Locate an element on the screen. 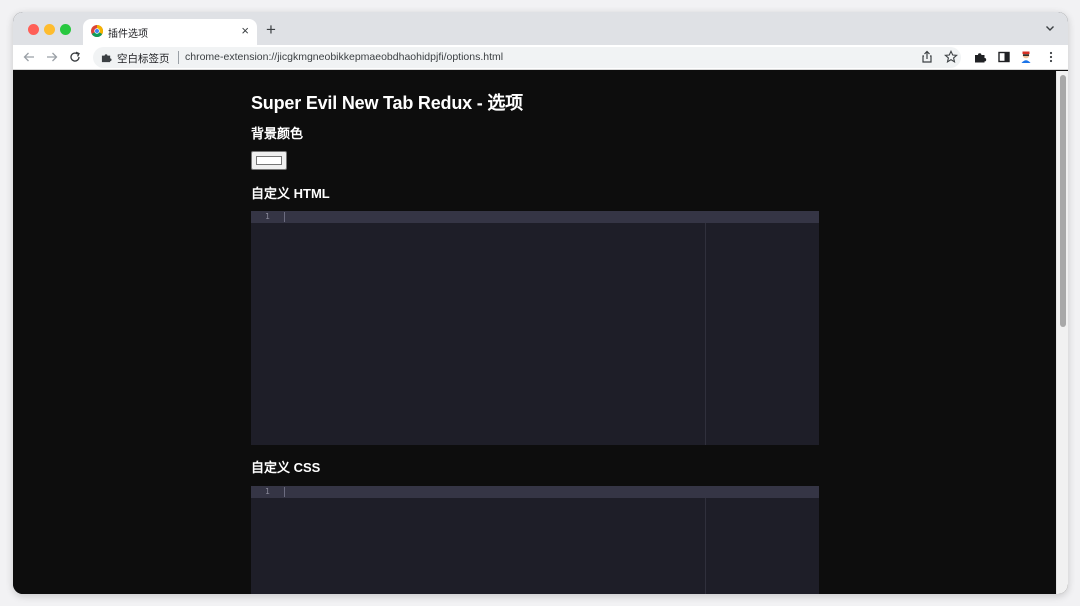  tab-title: 插件选项 is located at coordinates (128, 34).